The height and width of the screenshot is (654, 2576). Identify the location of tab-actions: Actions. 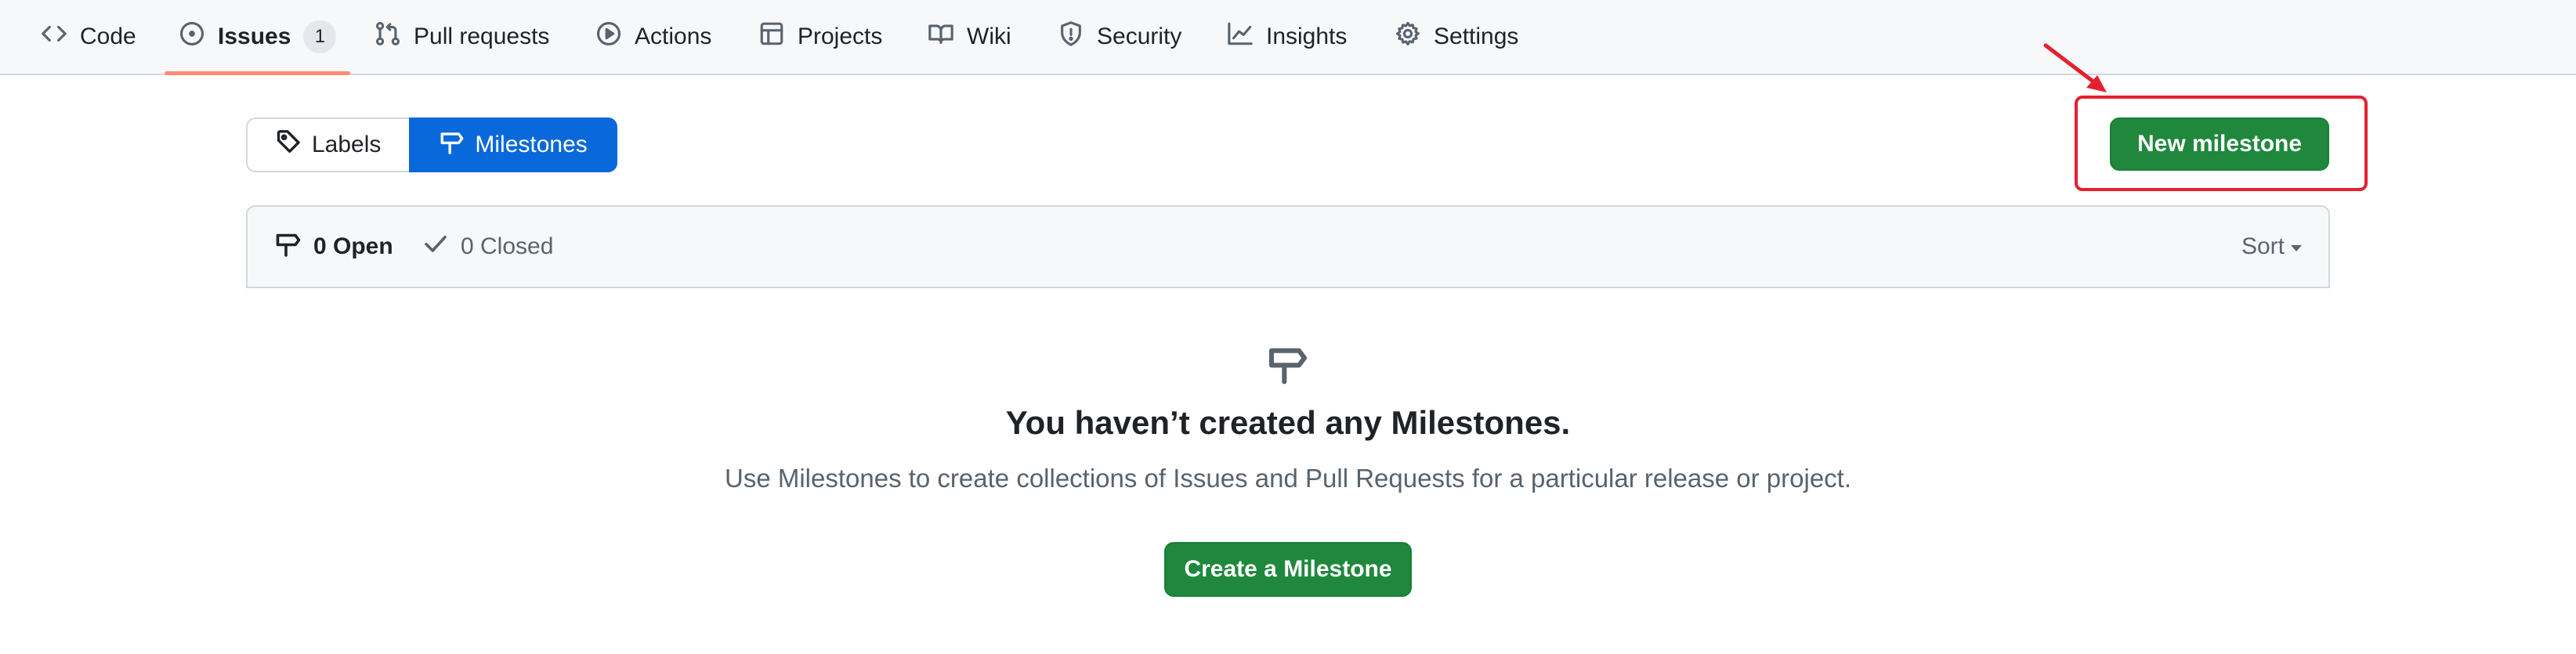
(653, 37).